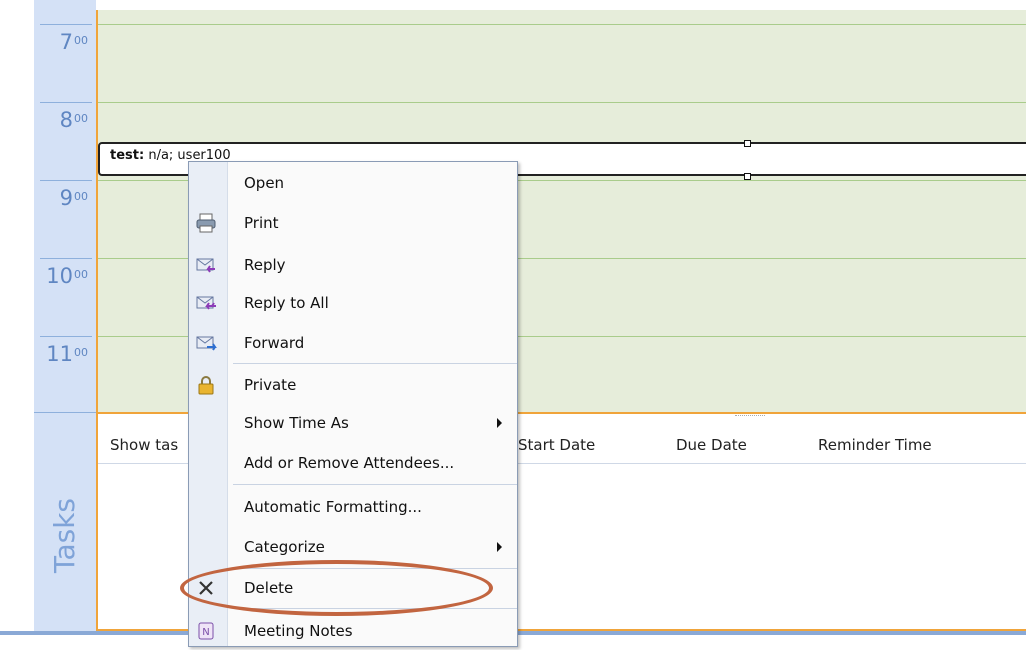 This screenshot has width=1026, height=650. Describe the element at coordinates (875, 445) in the screenshot. I see `column-reminder-time: Reminder Time` at that location.